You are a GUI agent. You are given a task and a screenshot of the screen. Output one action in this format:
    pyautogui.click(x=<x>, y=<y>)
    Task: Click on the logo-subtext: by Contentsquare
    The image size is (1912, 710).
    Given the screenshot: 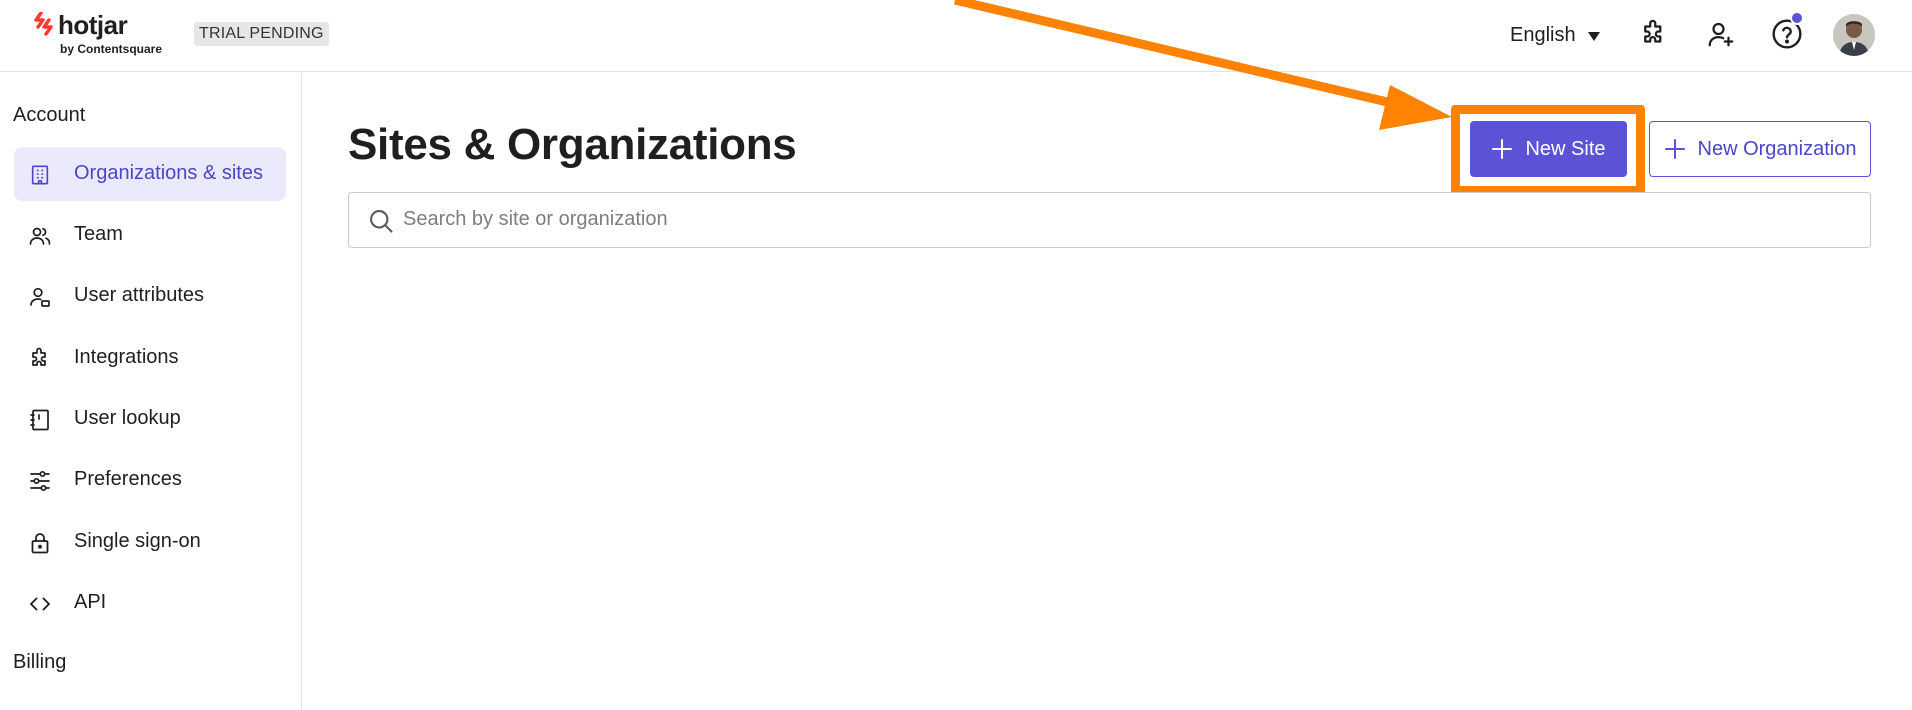 What is the action you would take?
    pyautogui.click(x=111, y=49)
    